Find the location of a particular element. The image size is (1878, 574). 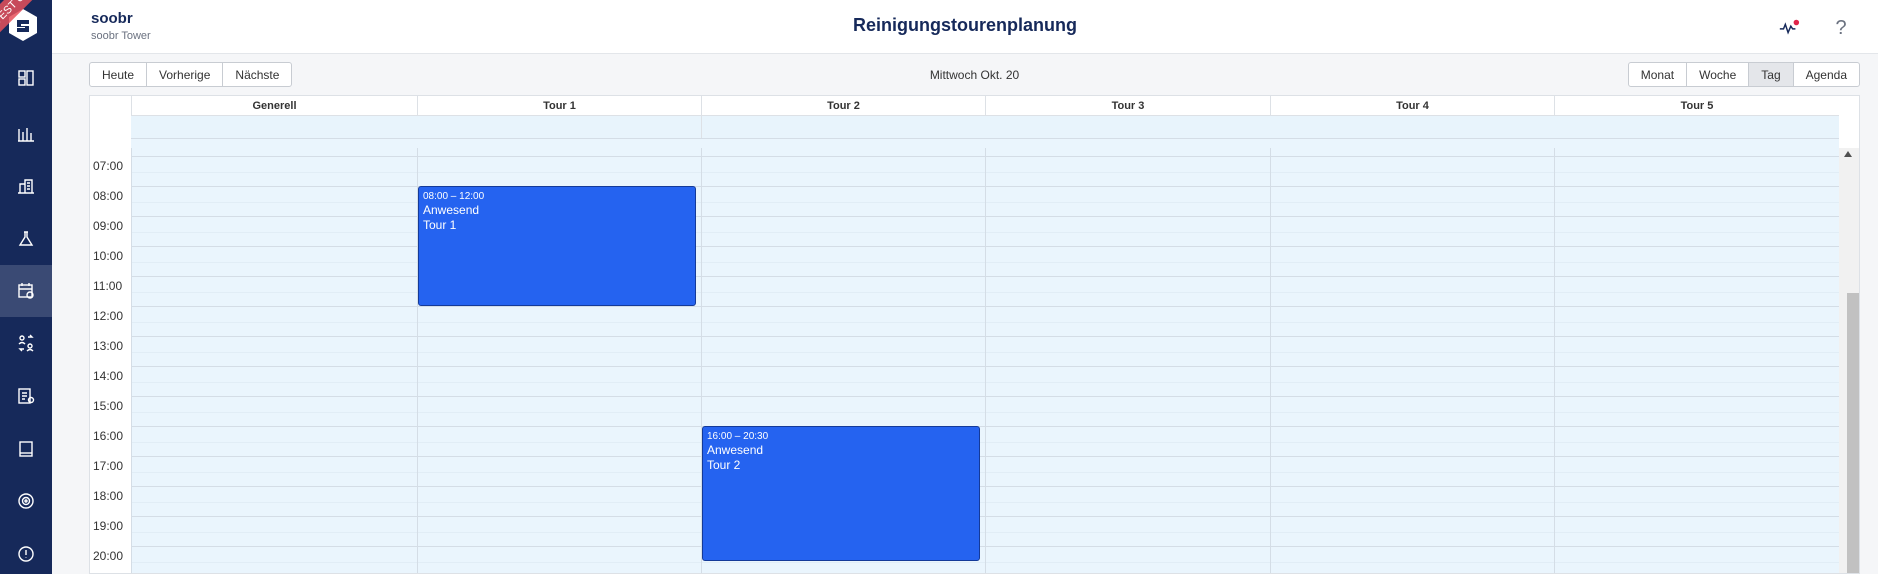

time-label: 16:00 is located at coordinates (108, 436).